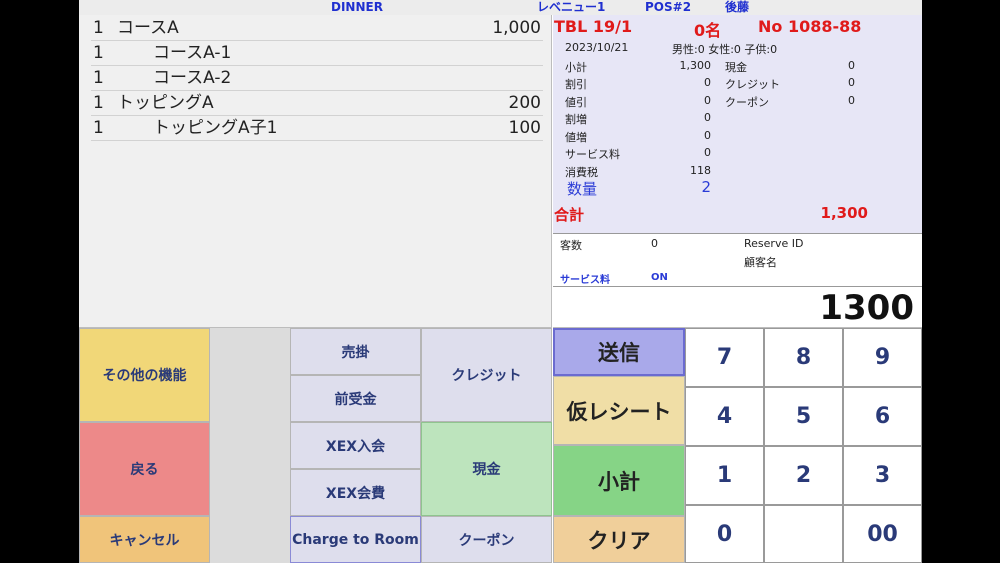  Describe the element at coordinates (706, 187) in the screenshot. I see `quantity-value: 2` at that location.